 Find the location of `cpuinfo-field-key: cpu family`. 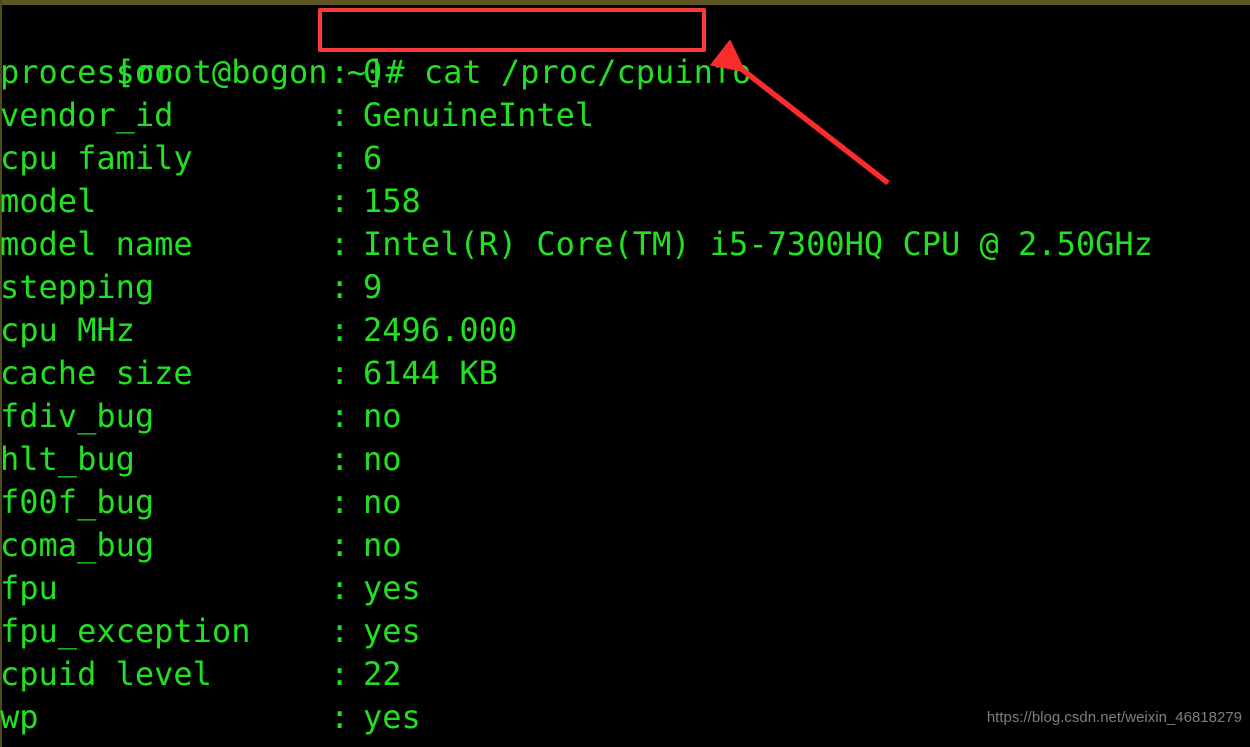

cpuinfo-field-key: cpu family is located at coordinates (96, 158).